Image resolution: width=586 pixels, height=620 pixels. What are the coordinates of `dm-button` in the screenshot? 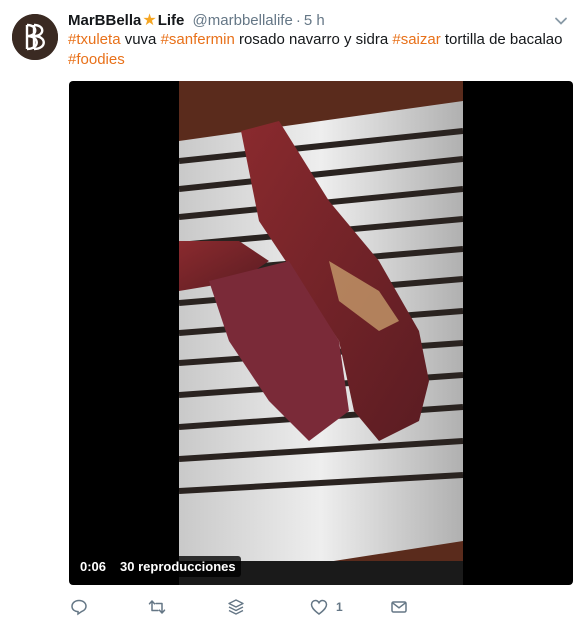 It's located at (399, 607).